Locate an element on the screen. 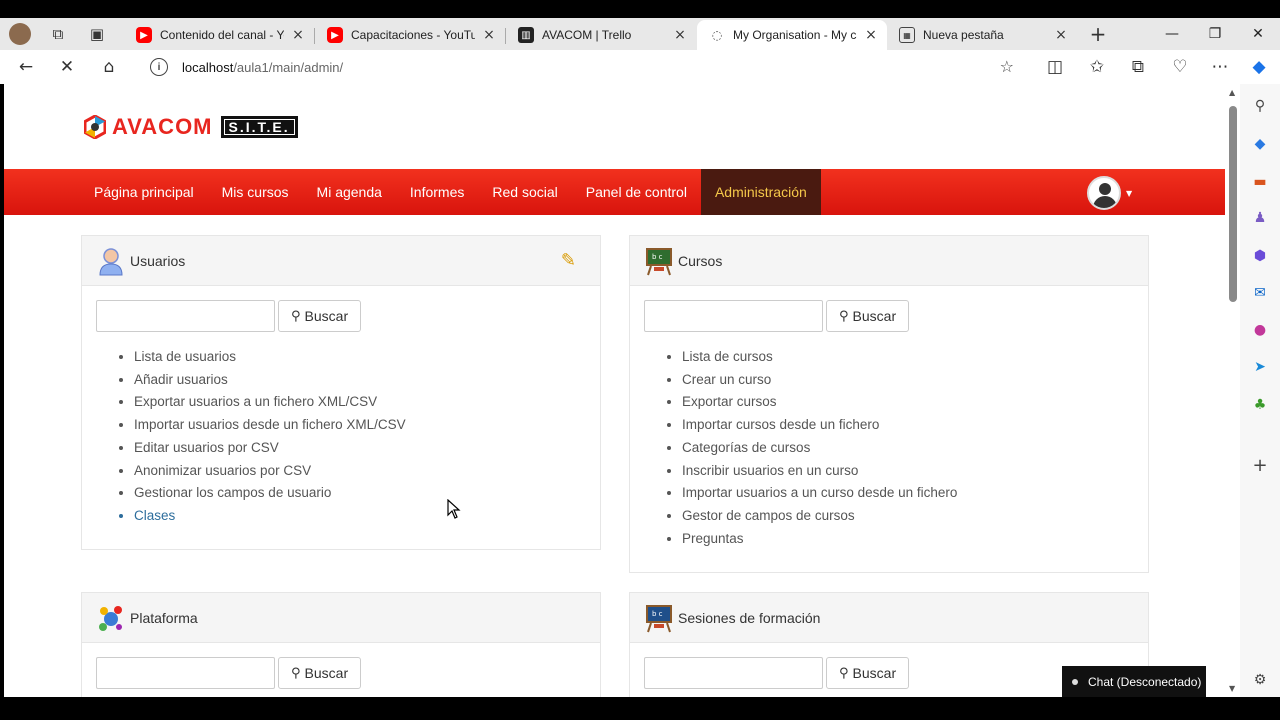 The height and width of the screenshot is (720, 1280). chat-widget: Chat (Desconectado) is located at coordinates (1134, 681).